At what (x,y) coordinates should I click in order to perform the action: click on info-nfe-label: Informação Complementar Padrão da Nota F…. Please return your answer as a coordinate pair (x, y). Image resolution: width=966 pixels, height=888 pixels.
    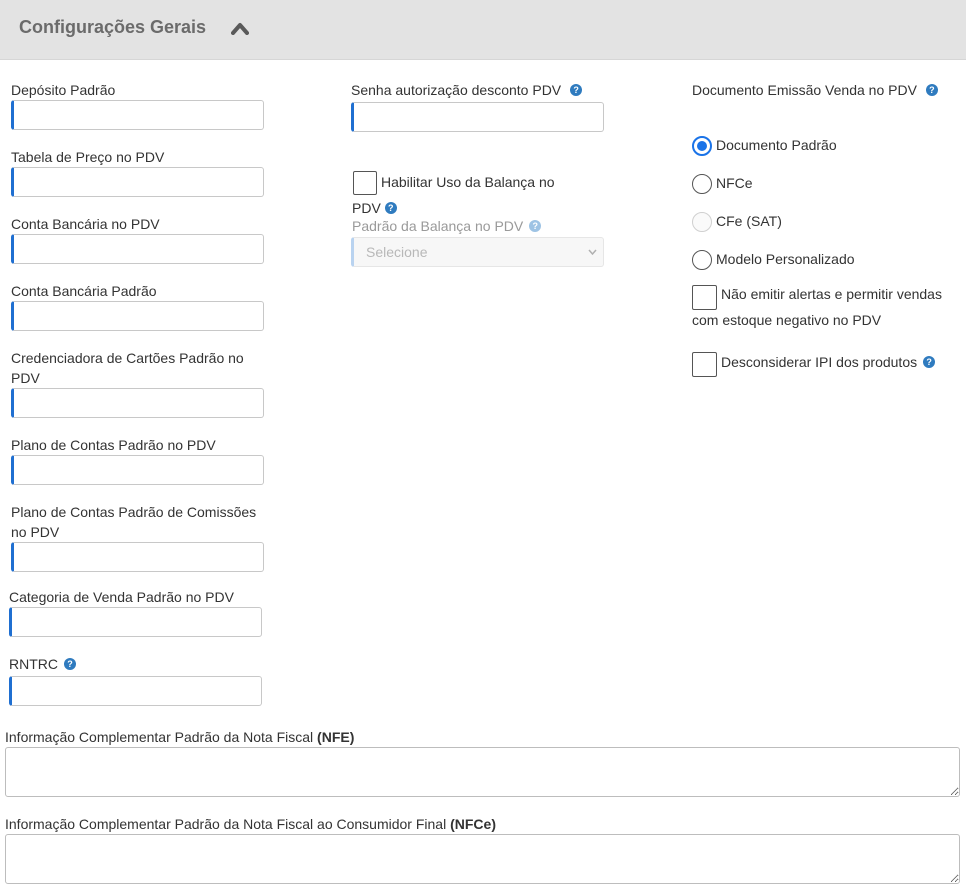
    Looking at the image, I should click on (180, 737).